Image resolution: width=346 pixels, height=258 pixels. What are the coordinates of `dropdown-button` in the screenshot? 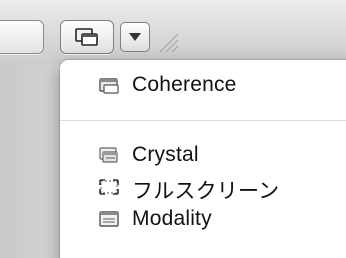 It's located at (135, 37).